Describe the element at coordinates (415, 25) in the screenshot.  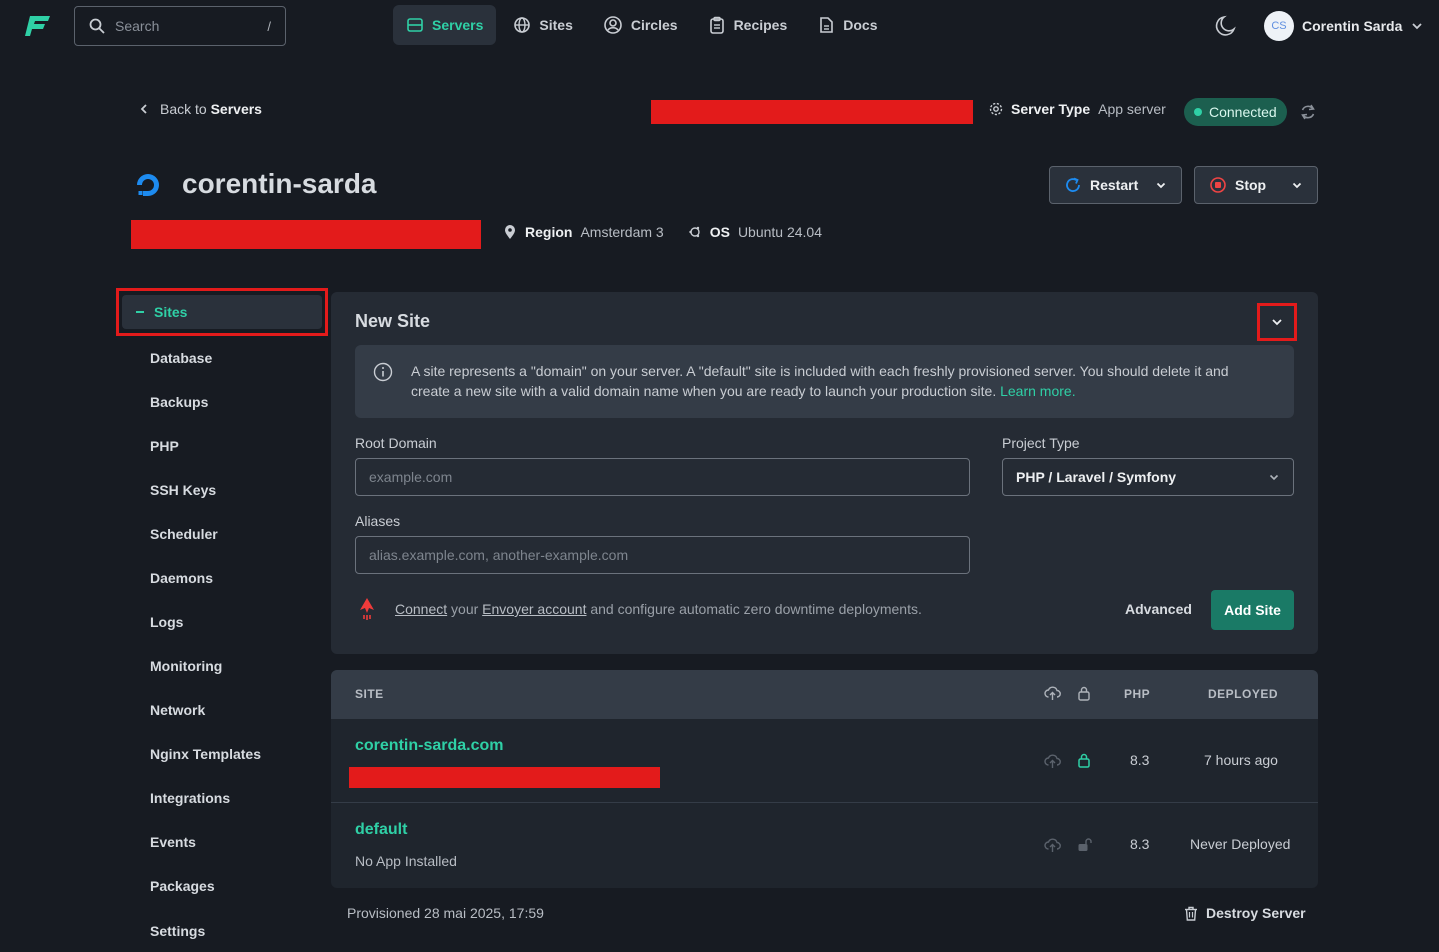
I see `server-icon` at that location.